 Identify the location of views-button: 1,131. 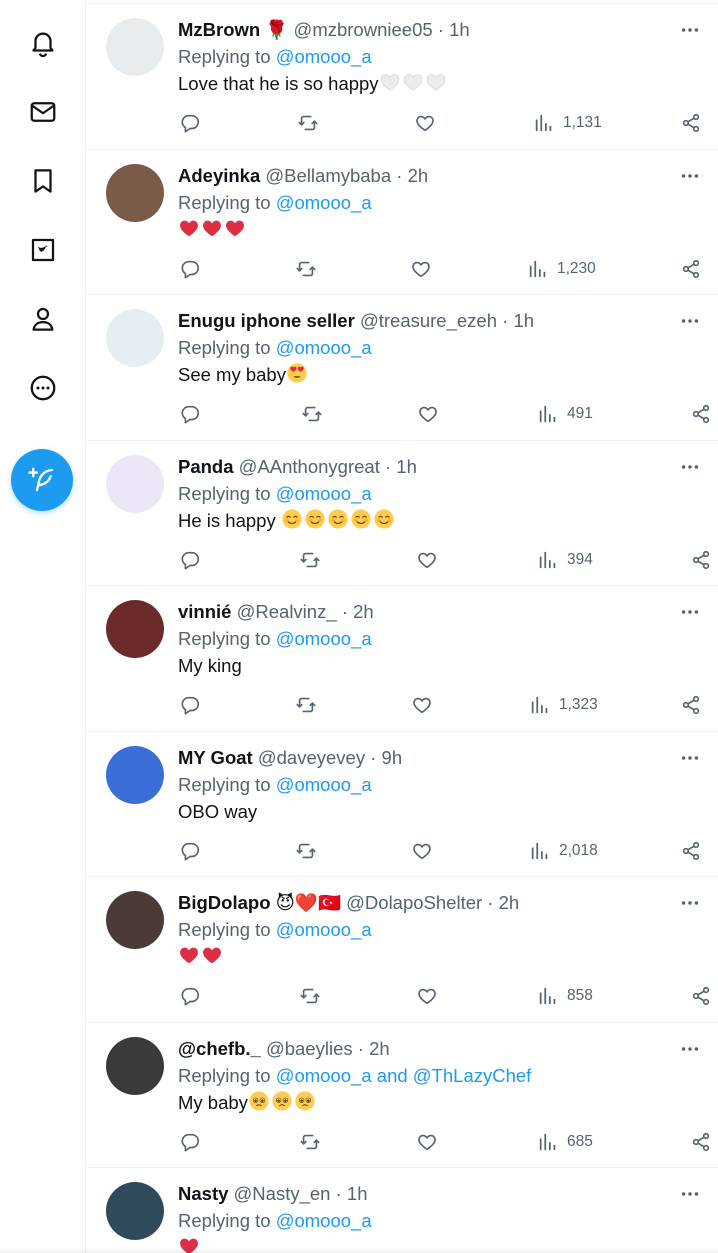
(567, 123).